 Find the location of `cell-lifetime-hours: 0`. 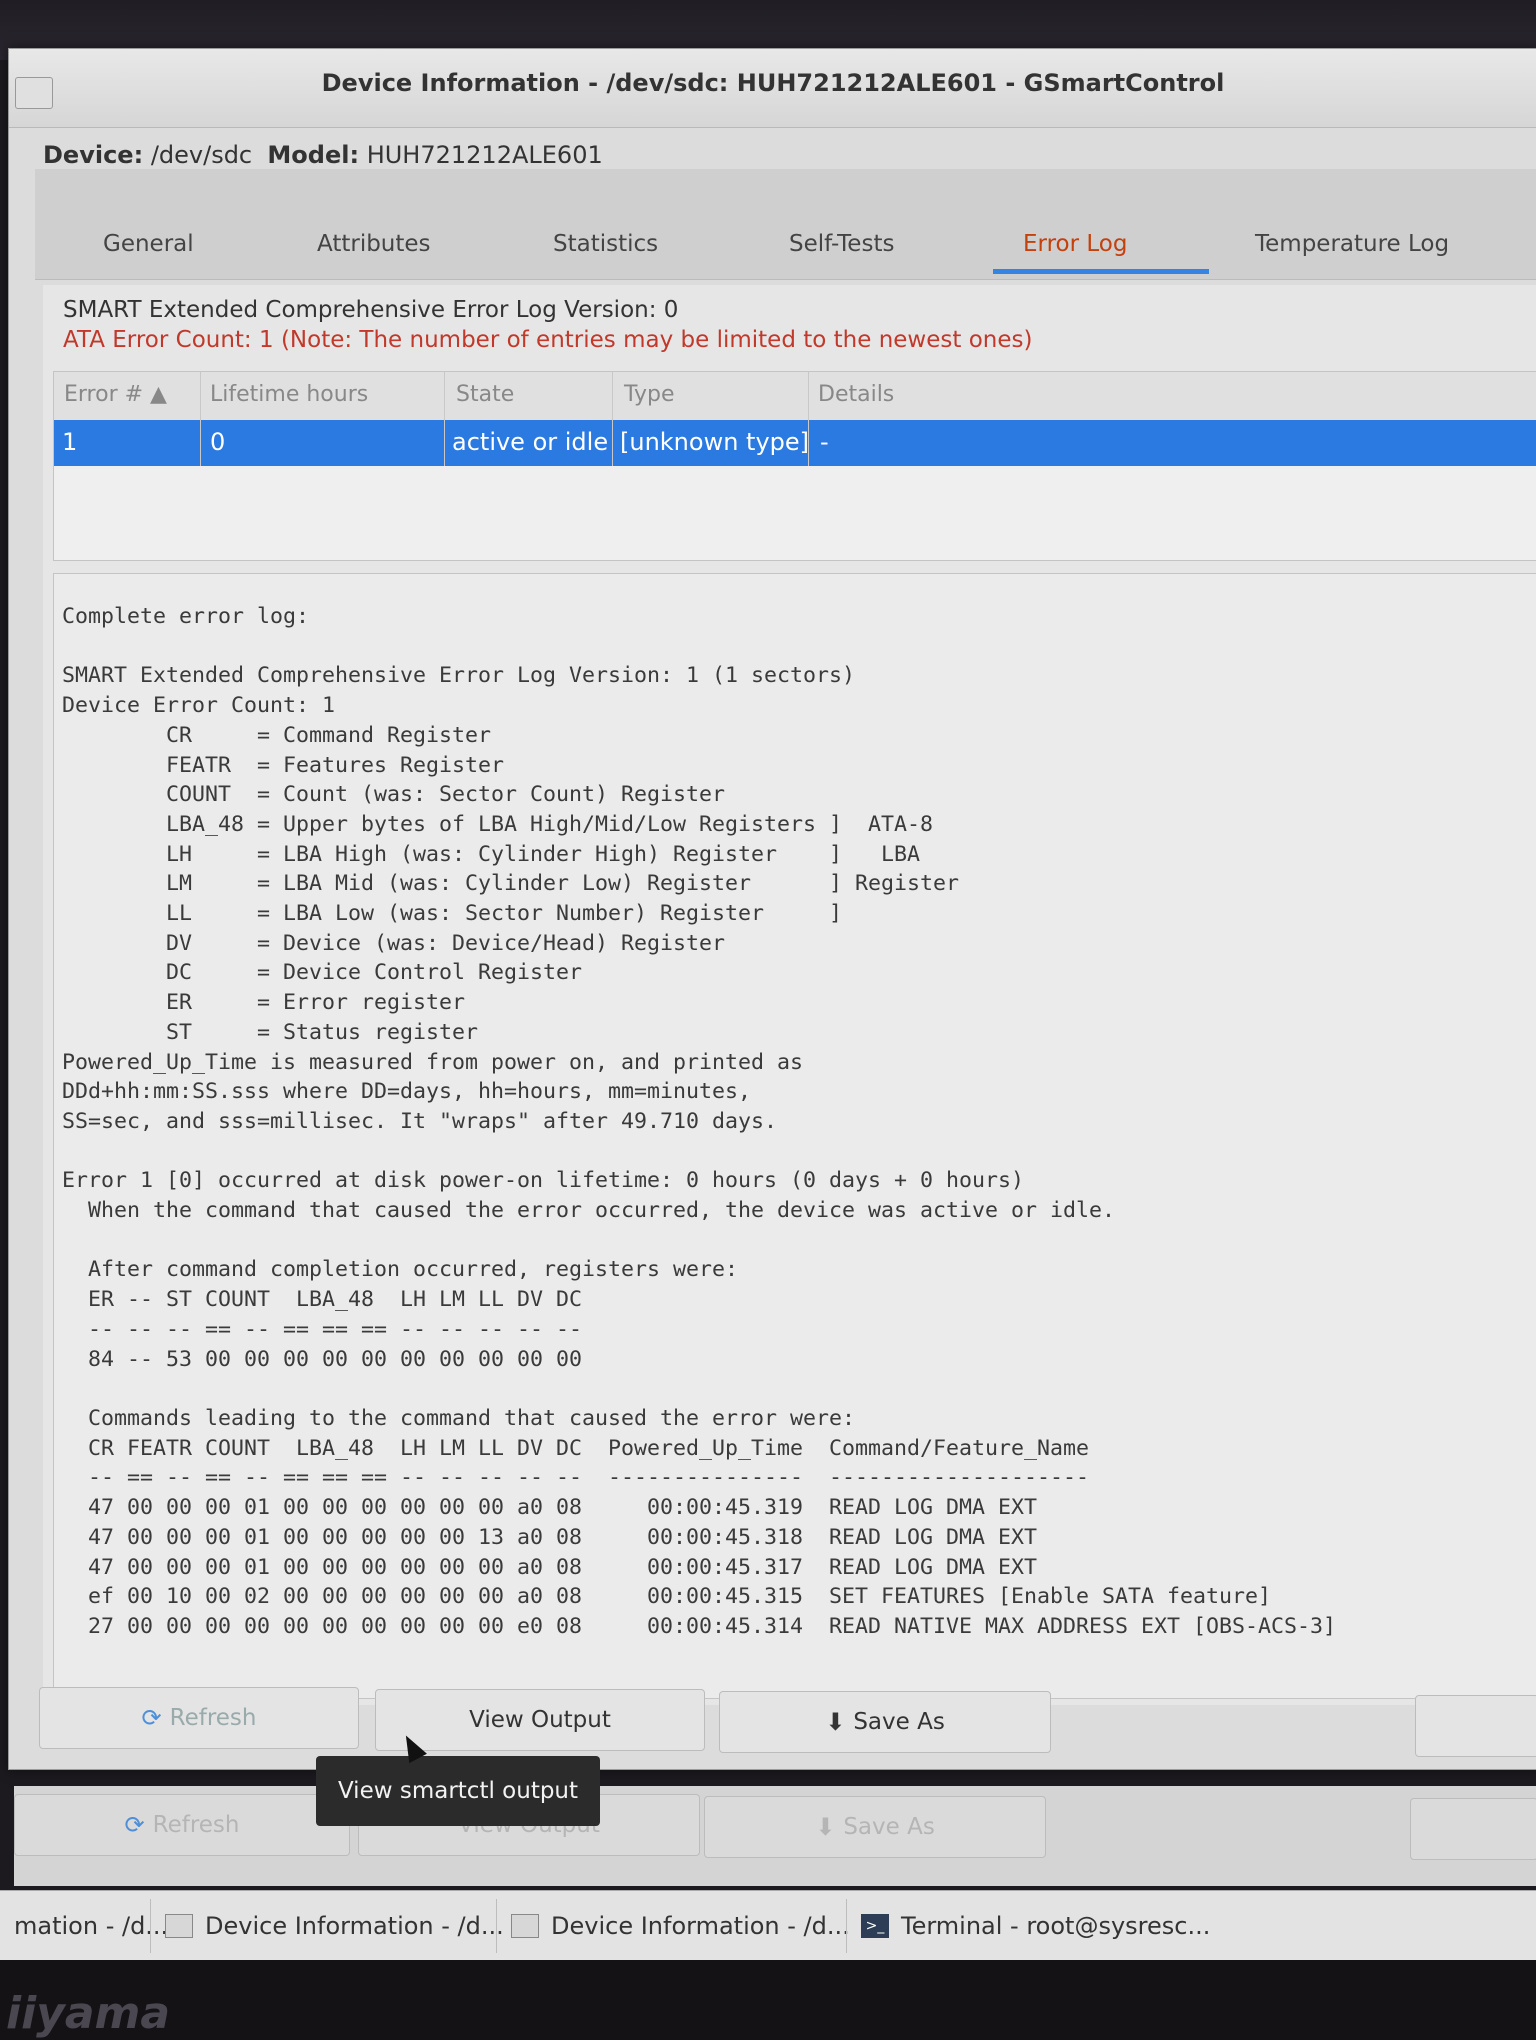

cell-lifetime-hours: 0 is located at coordinates (218, 442).